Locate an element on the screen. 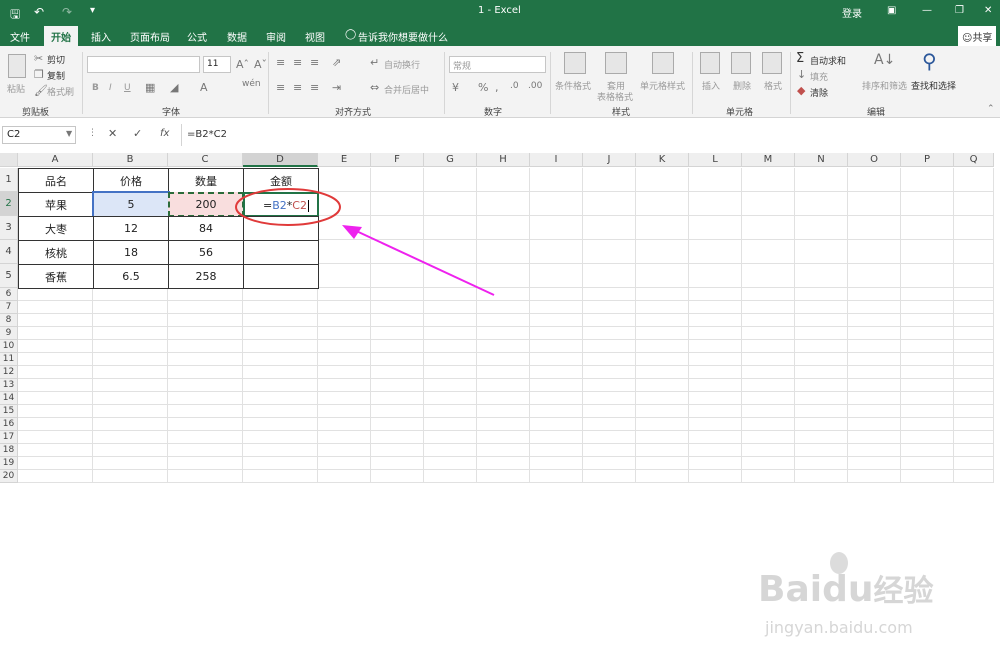  tab-insert: 插入 is located at coordinates (101, 36).